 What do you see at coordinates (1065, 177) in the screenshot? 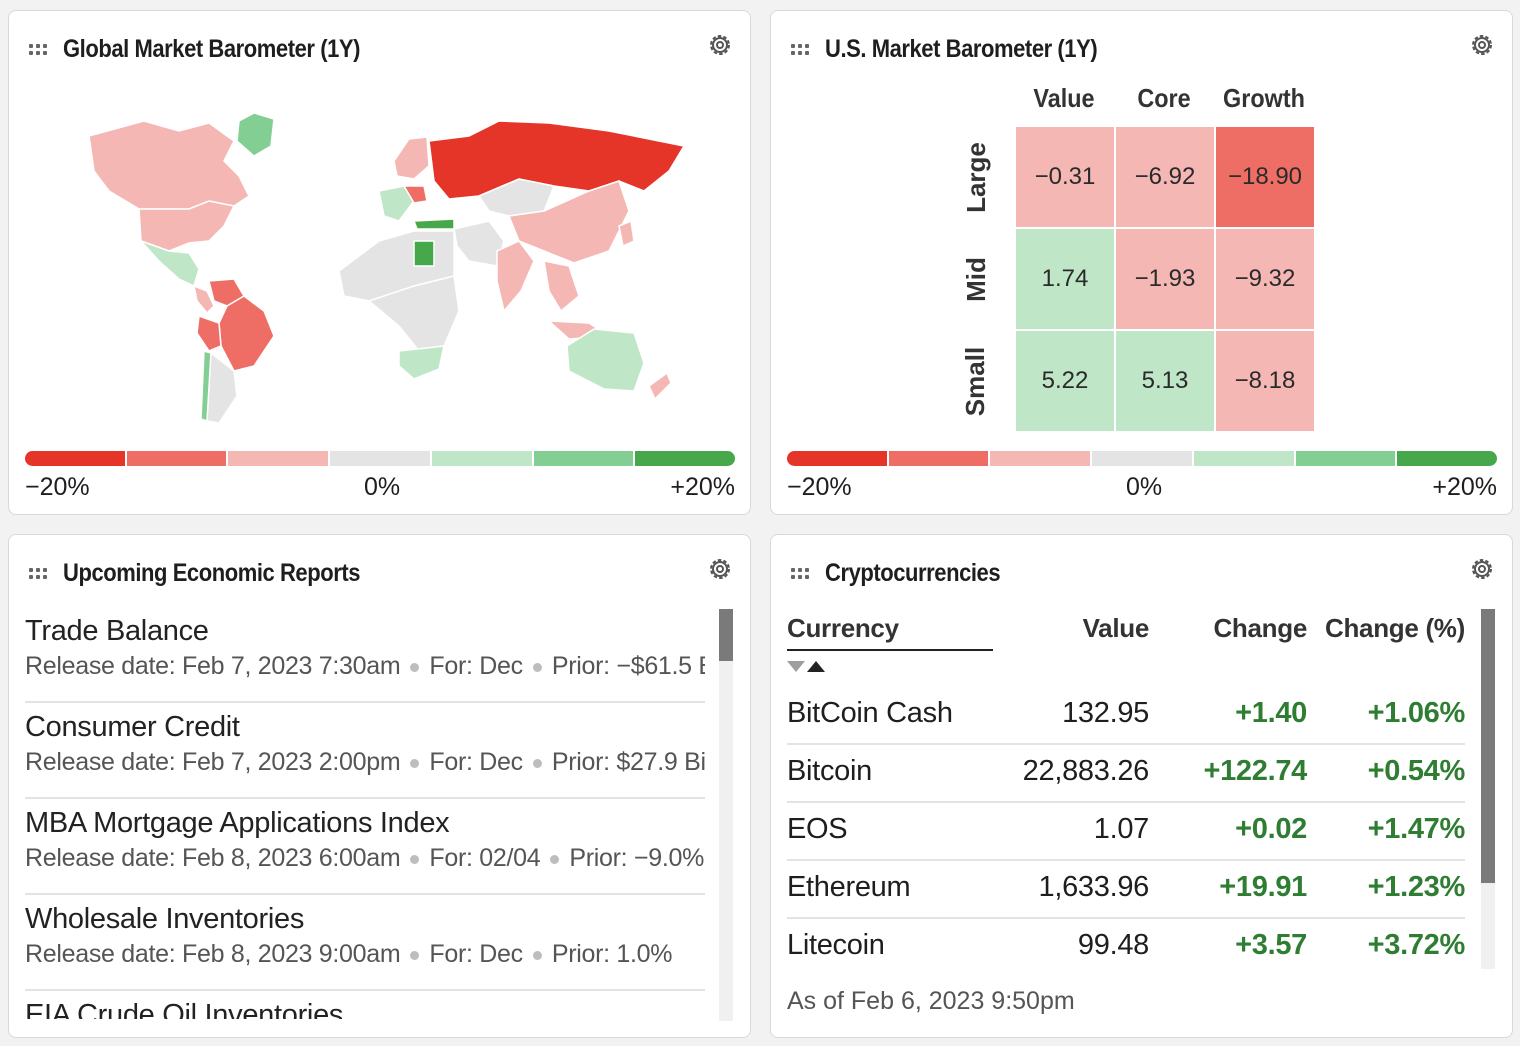
I see `style-box-cell: −0.31` at bounding box center [1065, 177].